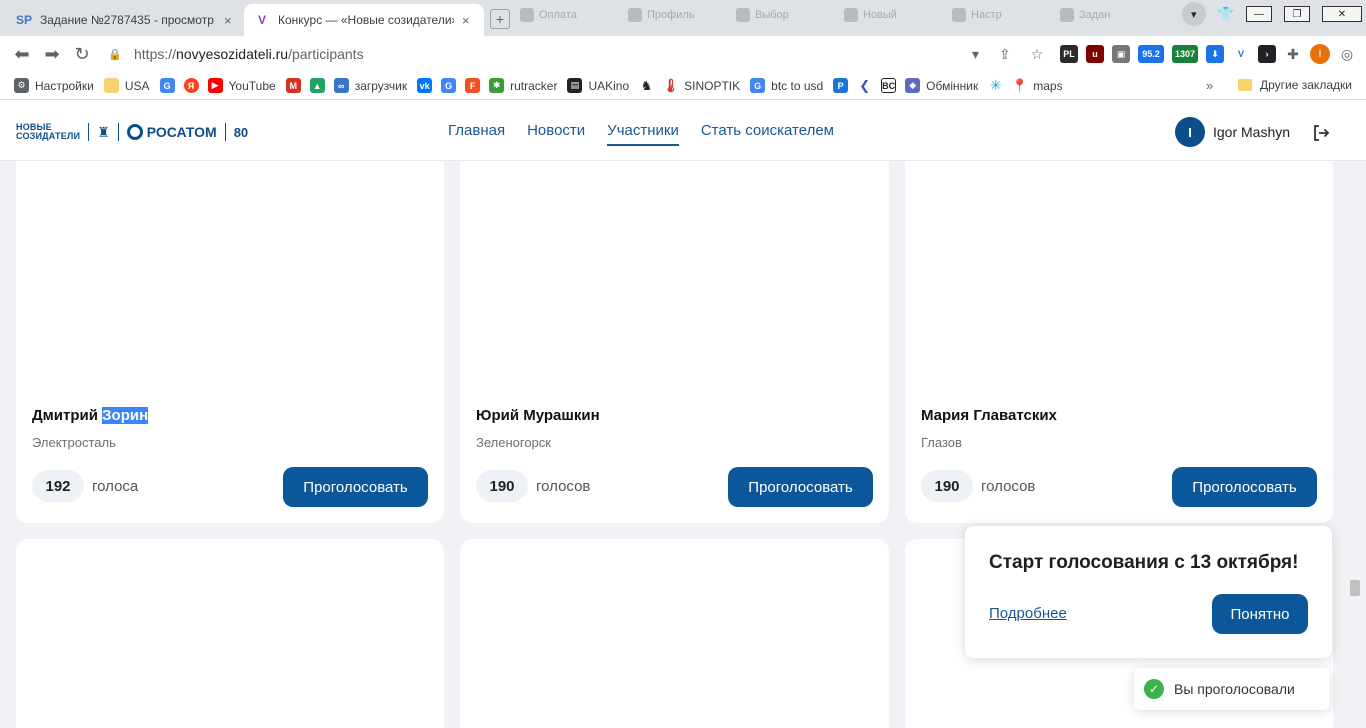 This screenshot has width=1366, height=728. Describe the element at coordinates (556, 134) in the screenshot. I see `menu-item-news: Новости` at that location.